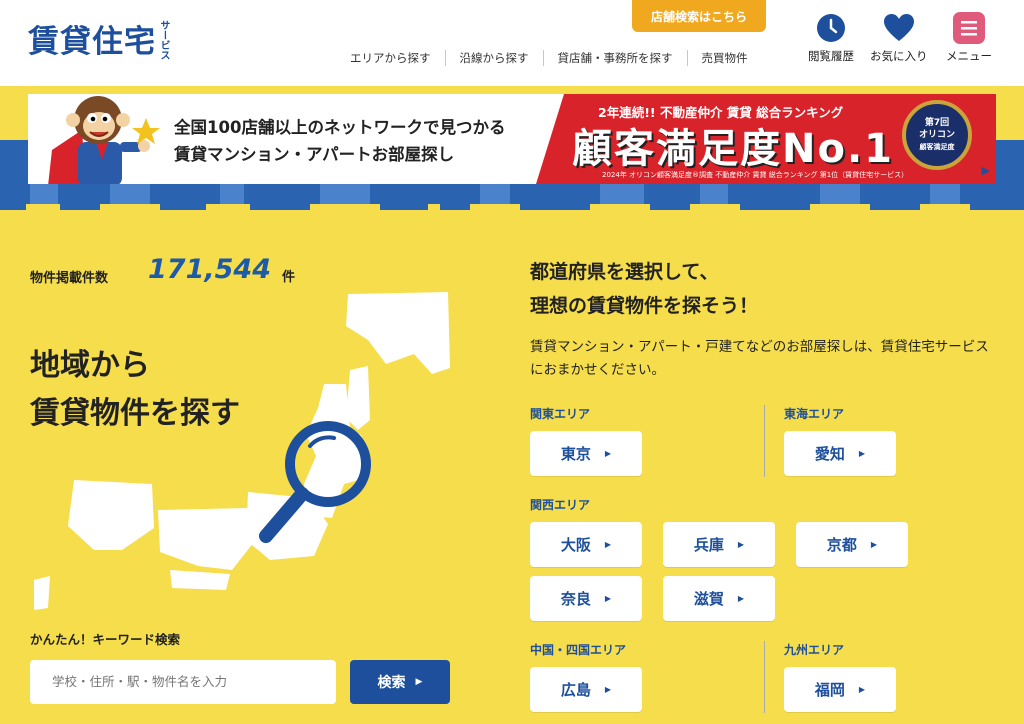 The width and height of the screenshot is (1024, 724). Describe the element at coordinates (814, 414) in the screenshot. I see `area-label-tokai: 東海エリア` at that location.